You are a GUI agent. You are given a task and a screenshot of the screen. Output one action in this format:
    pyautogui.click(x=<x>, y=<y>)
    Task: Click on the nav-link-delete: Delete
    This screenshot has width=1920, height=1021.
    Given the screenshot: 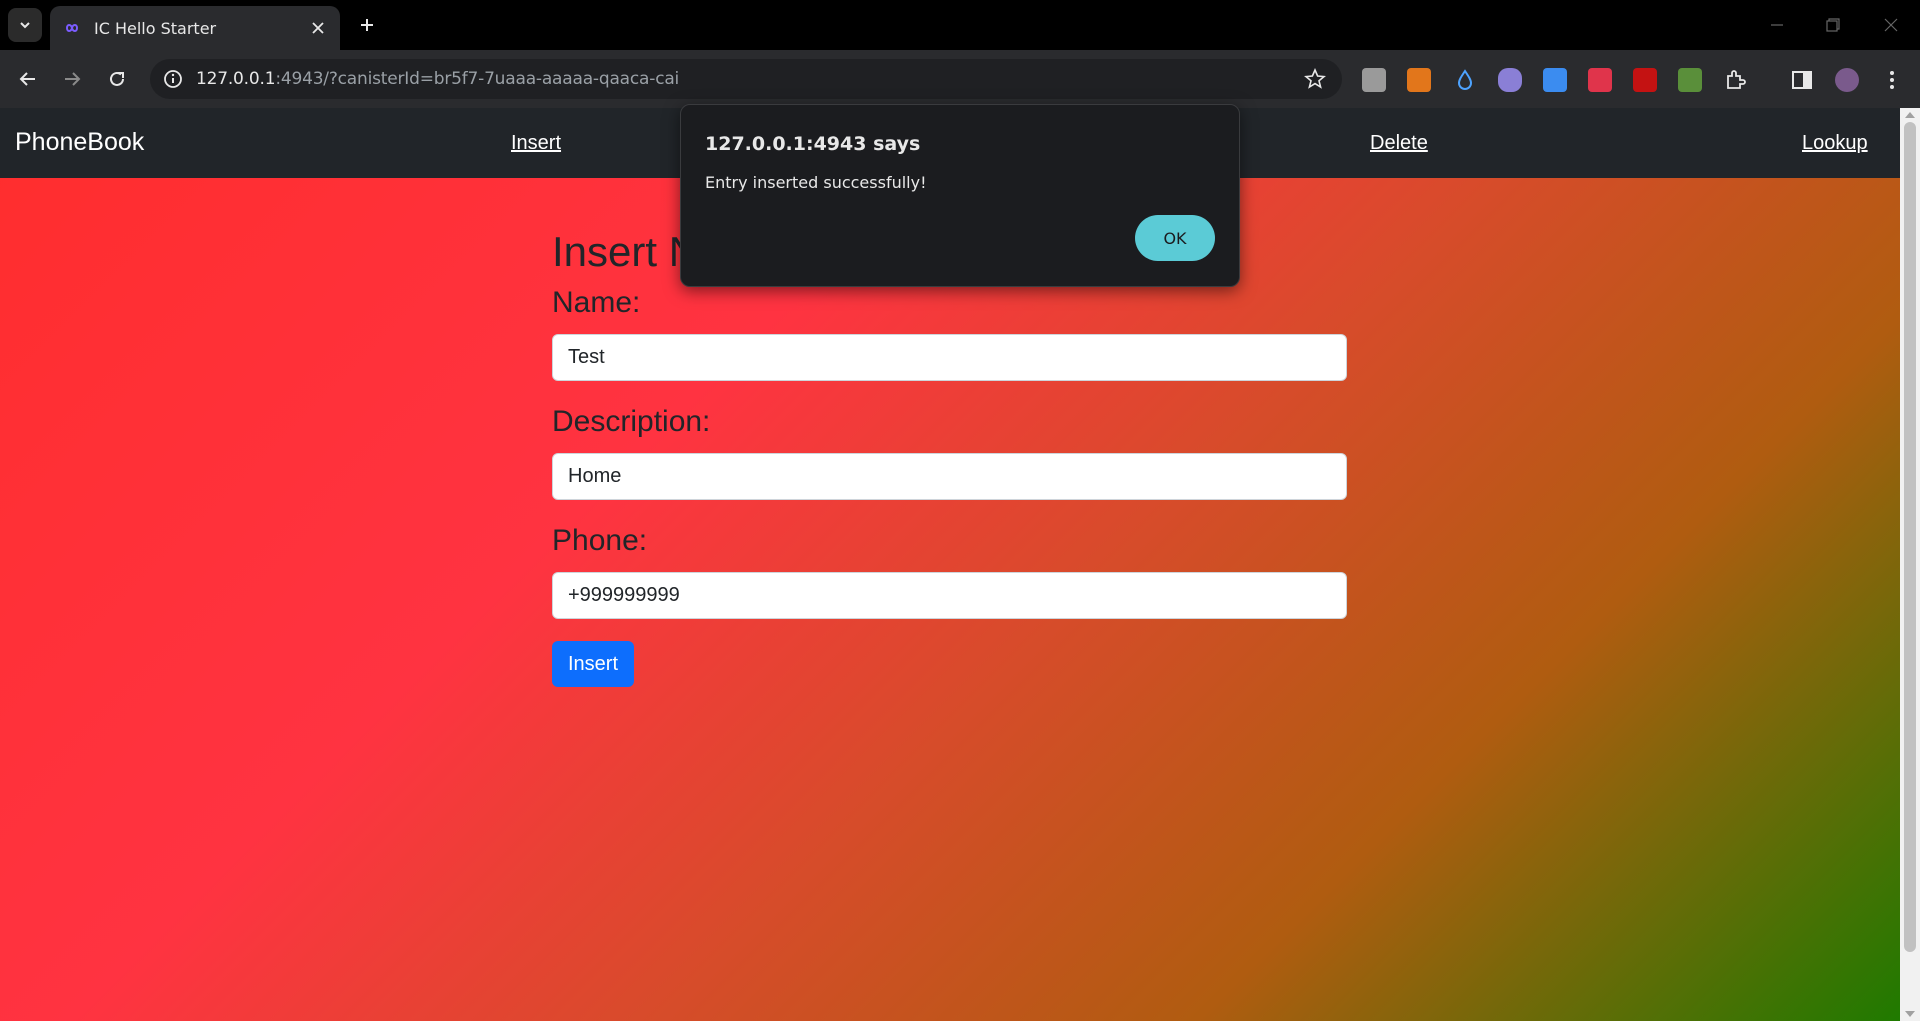 What is the action you would take?
    pyautogui.click(x=1399, y=143)
    